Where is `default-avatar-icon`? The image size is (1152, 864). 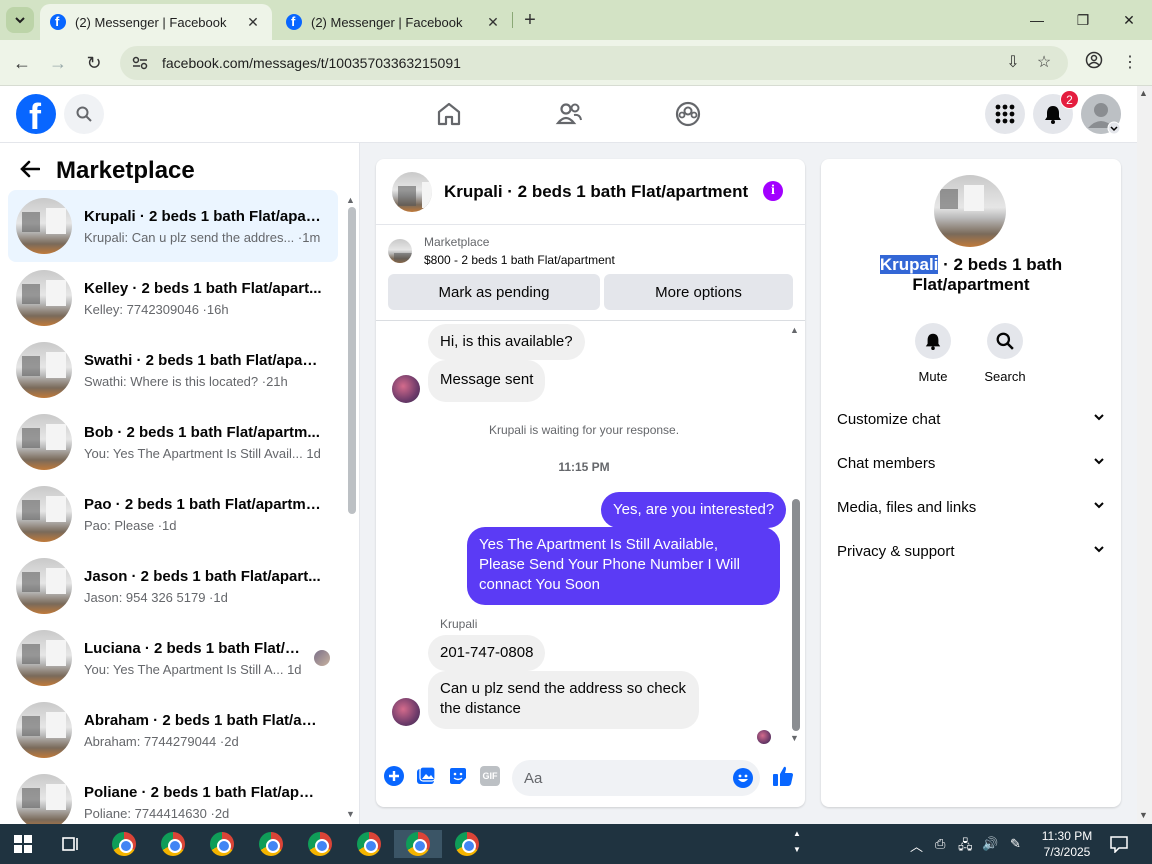
default-avatar-icon is located at coordinates (1101, 114).